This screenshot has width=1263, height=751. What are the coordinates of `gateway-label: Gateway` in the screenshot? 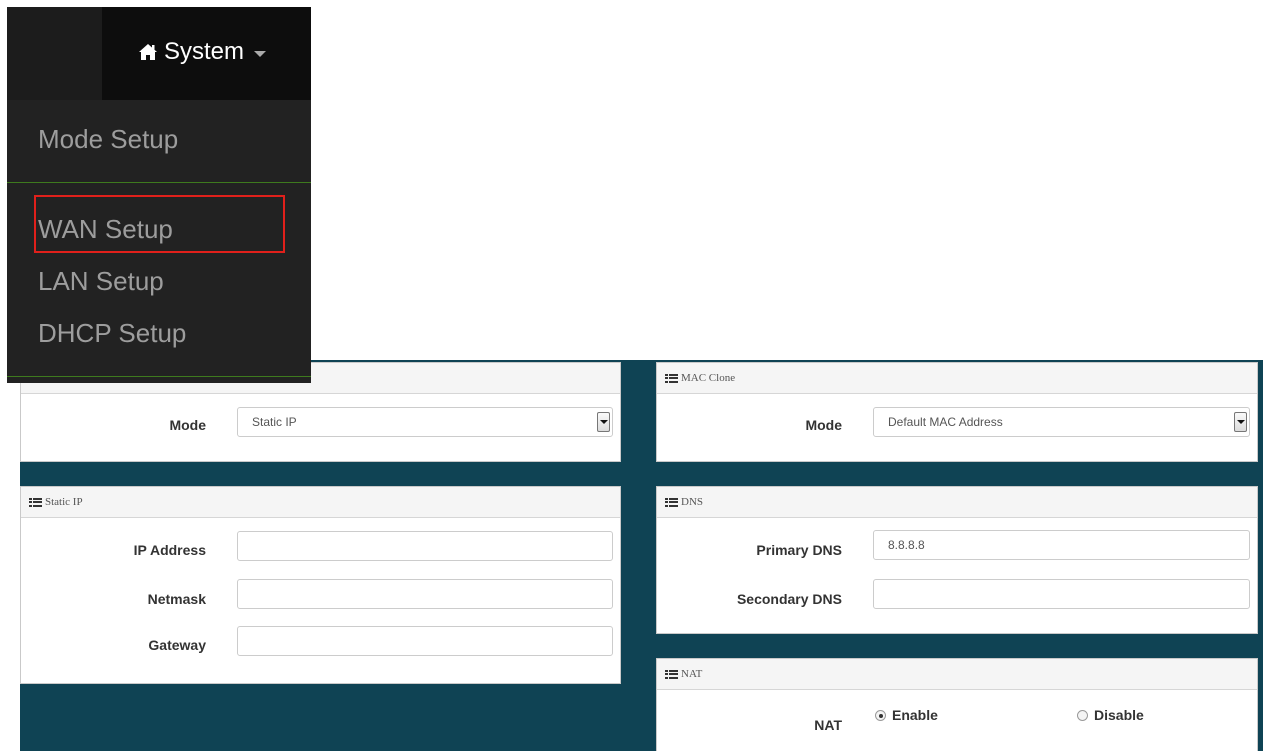 It's located at (177, 645).